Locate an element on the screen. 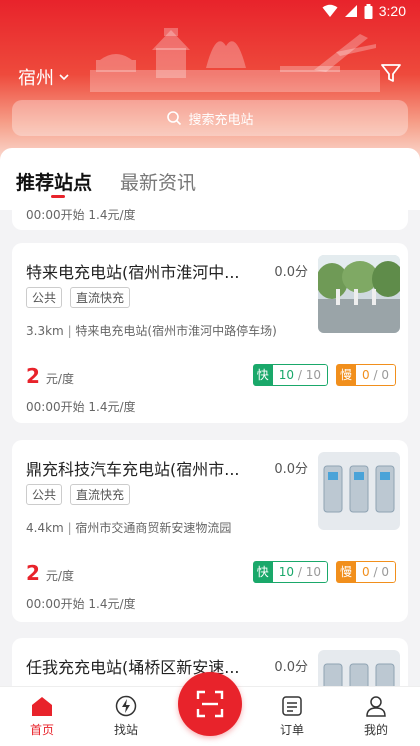  wifi-icon is located at coordinates (330, 10).